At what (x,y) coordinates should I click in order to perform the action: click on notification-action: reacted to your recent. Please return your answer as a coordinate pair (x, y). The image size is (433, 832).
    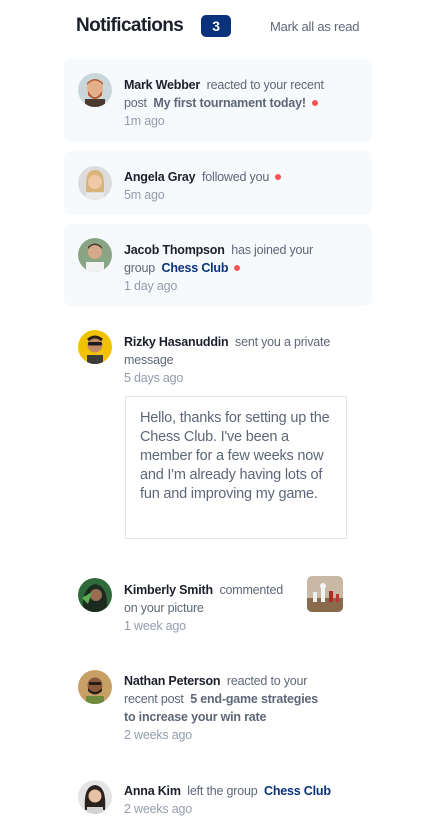
    Looking at the image, I should click on (265, 85).